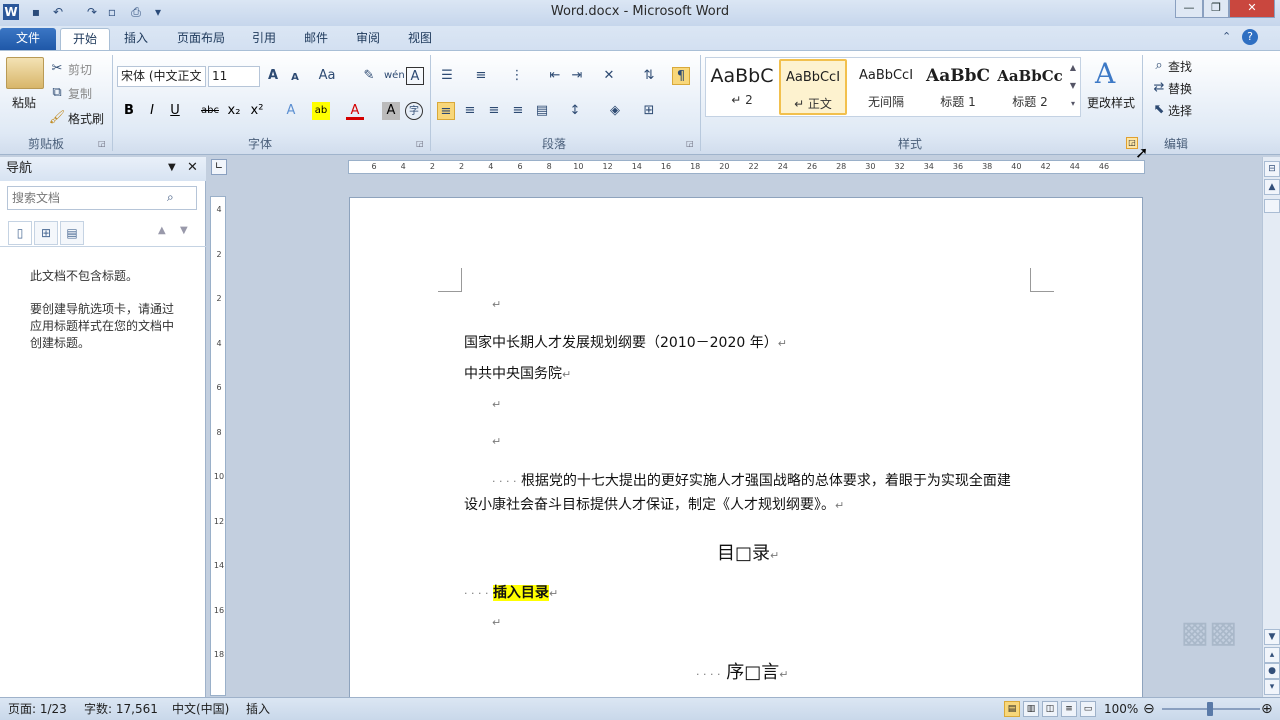 Image resolution: width=1280 pixels, height=720 pixels. What do you see at coordinates (210, 111) in the screenshot?
I see `strikethrough-icon: abc` at bounding box center [210, 111].